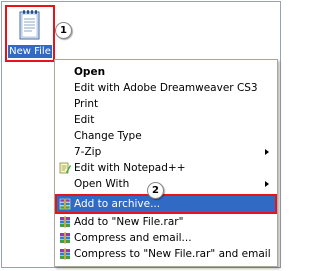  Describe the element at coordinates (88, 152) in the screenshot. I see `menu-item-label: 7-Zip` at that location.